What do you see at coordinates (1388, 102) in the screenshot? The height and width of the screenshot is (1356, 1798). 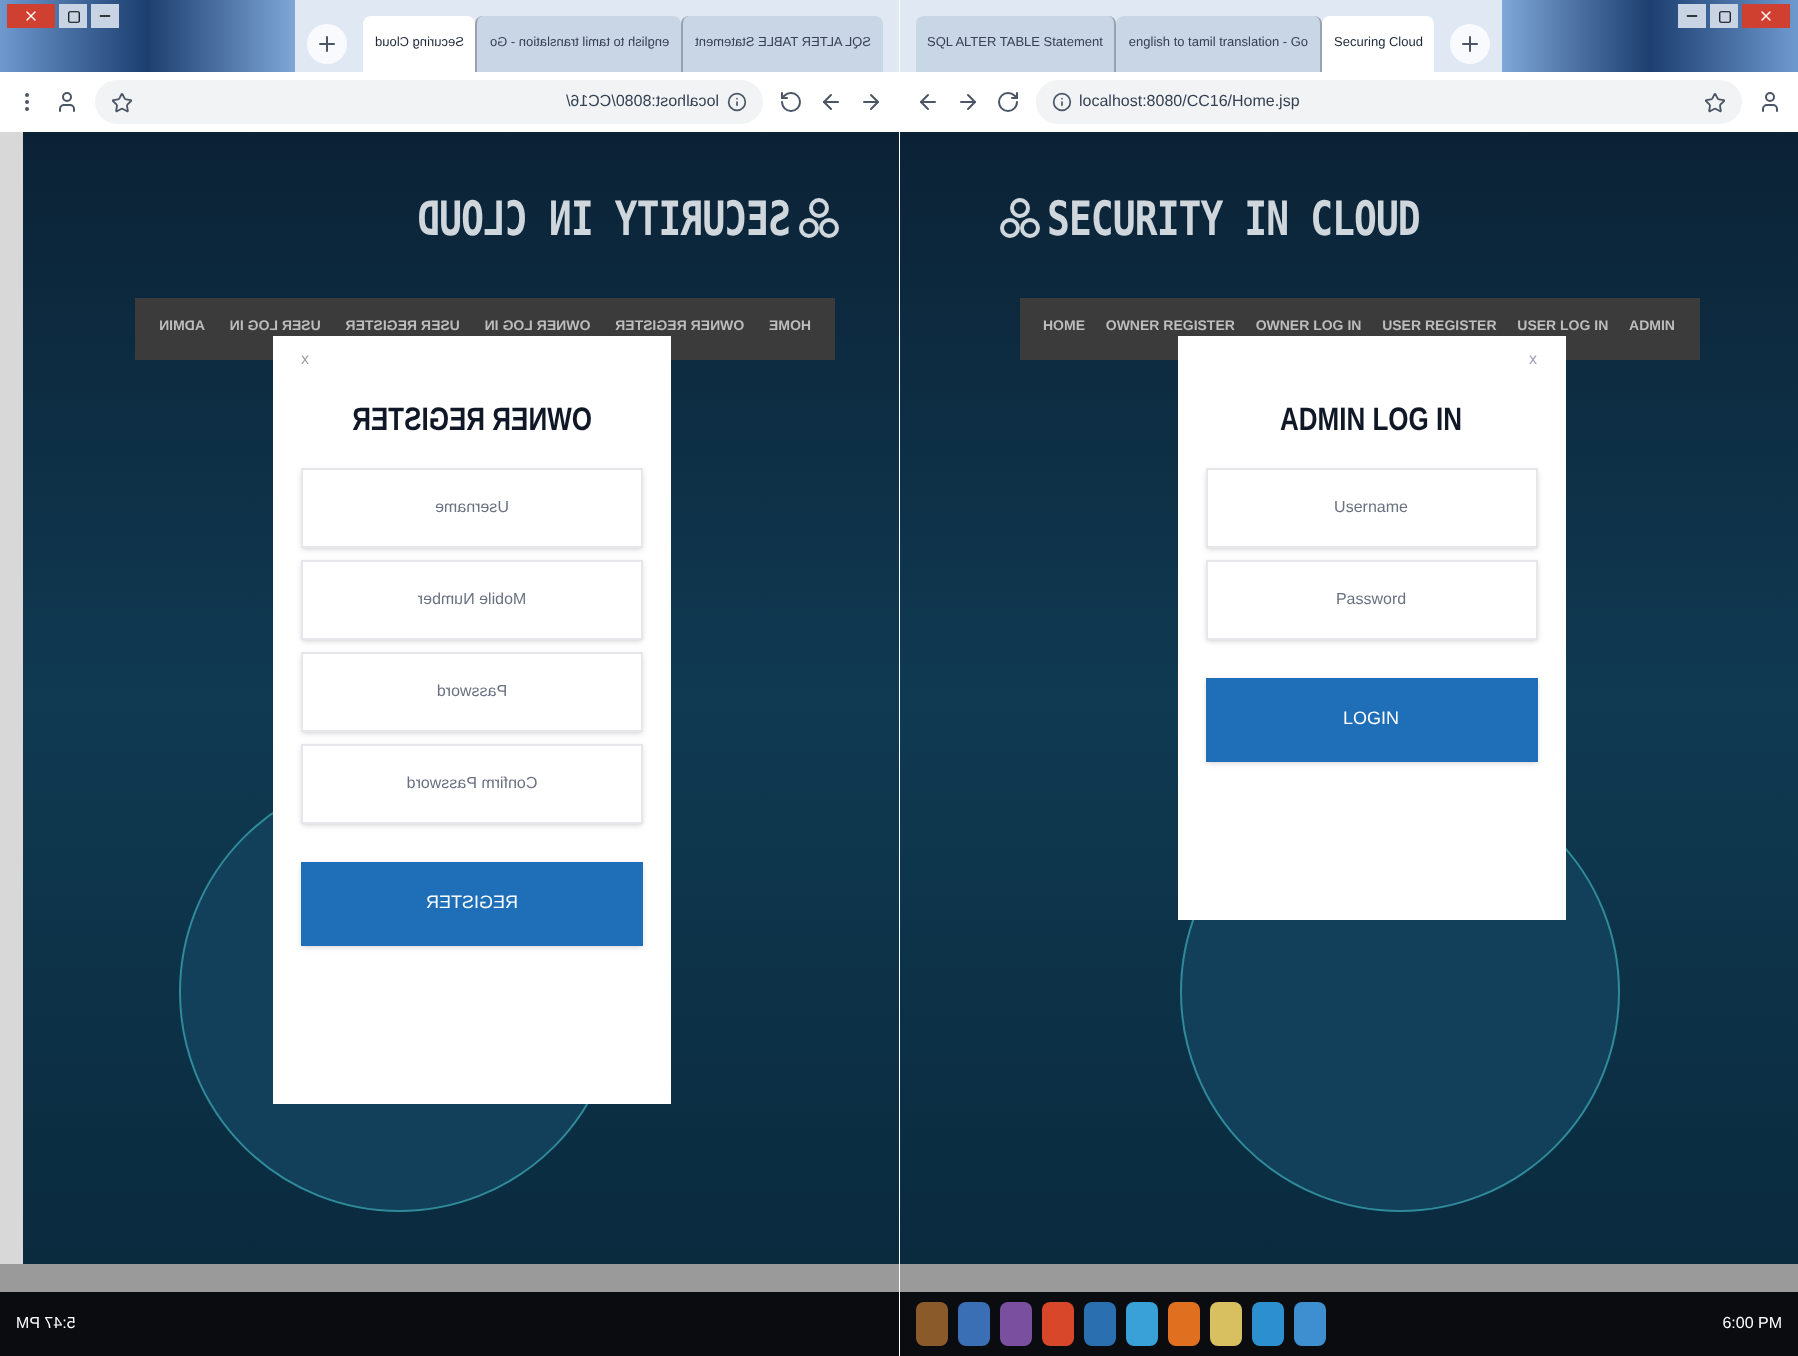 I see `address-bar: localhost:8080/CC16/Home.jsp` at bounding box center [1388, 102].